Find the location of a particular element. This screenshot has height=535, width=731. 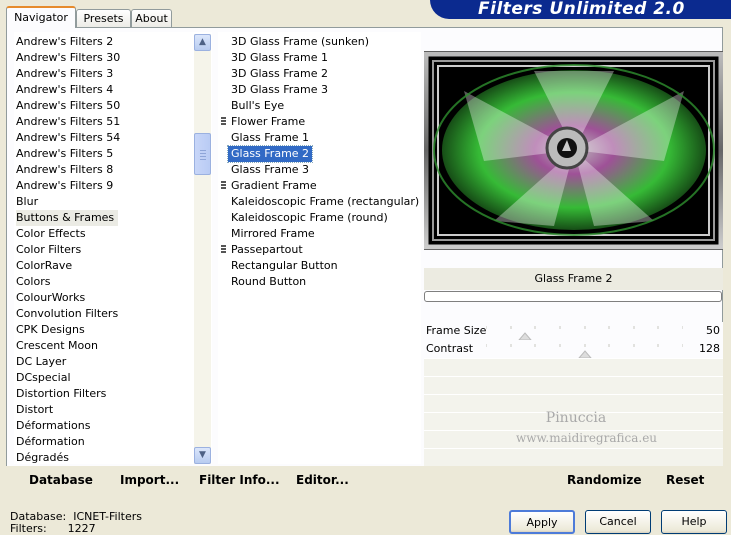

category-item: Déformations is located at coordinates (55, 426).